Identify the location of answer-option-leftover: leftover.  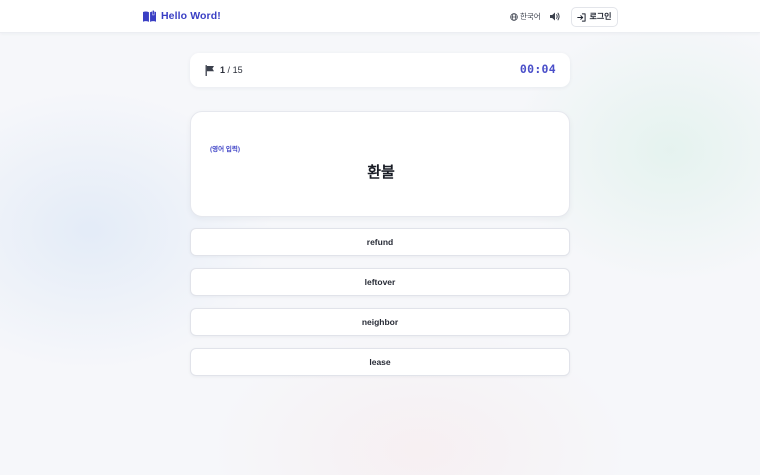
(380, 282).